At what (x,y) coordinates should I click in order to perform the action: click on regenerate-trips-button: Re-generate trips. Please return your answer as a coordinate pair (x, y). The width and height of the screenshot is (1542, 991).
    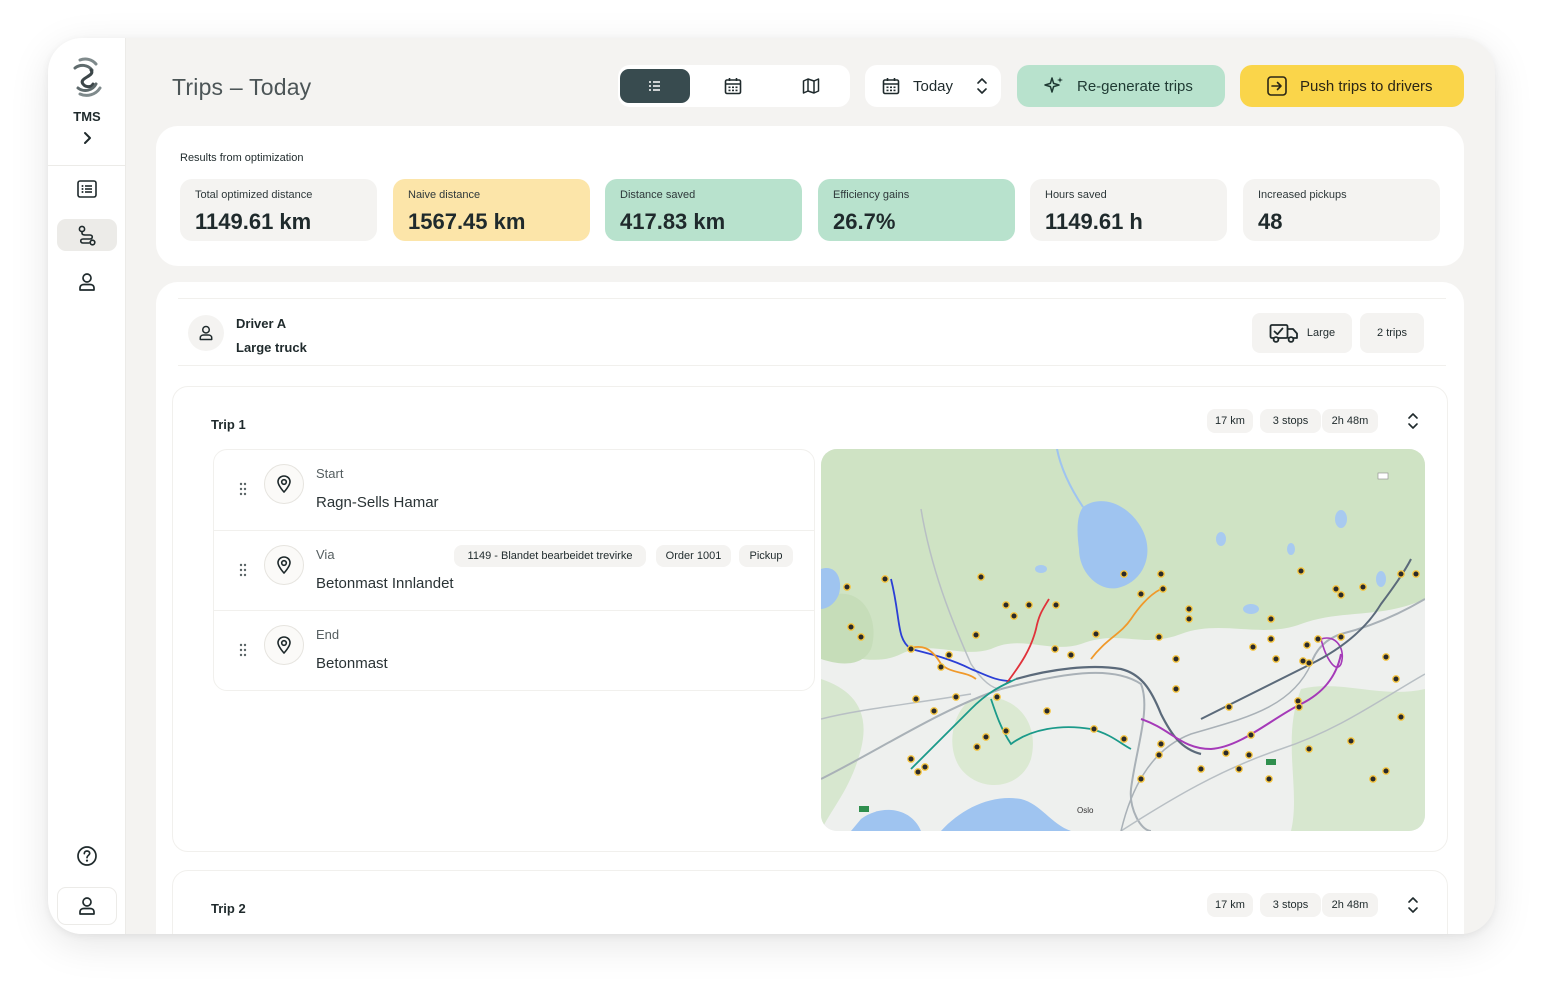
    Looking at the image, I should click on (1121, 86).